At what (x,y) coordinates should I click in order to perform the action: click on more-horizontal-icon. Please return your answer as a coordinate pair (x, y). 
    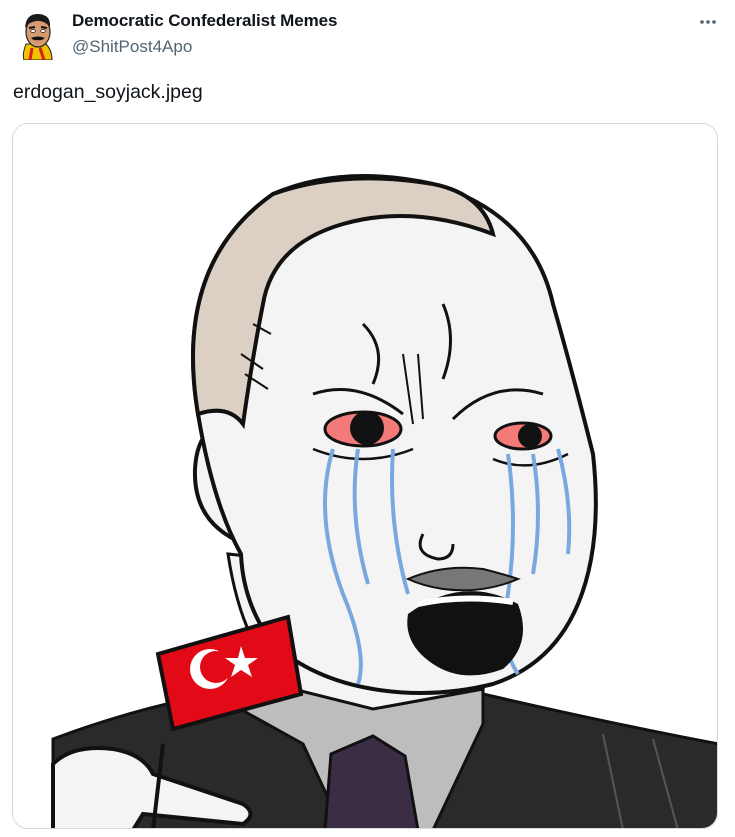
    Looking at the image, I should click on (708, 22).